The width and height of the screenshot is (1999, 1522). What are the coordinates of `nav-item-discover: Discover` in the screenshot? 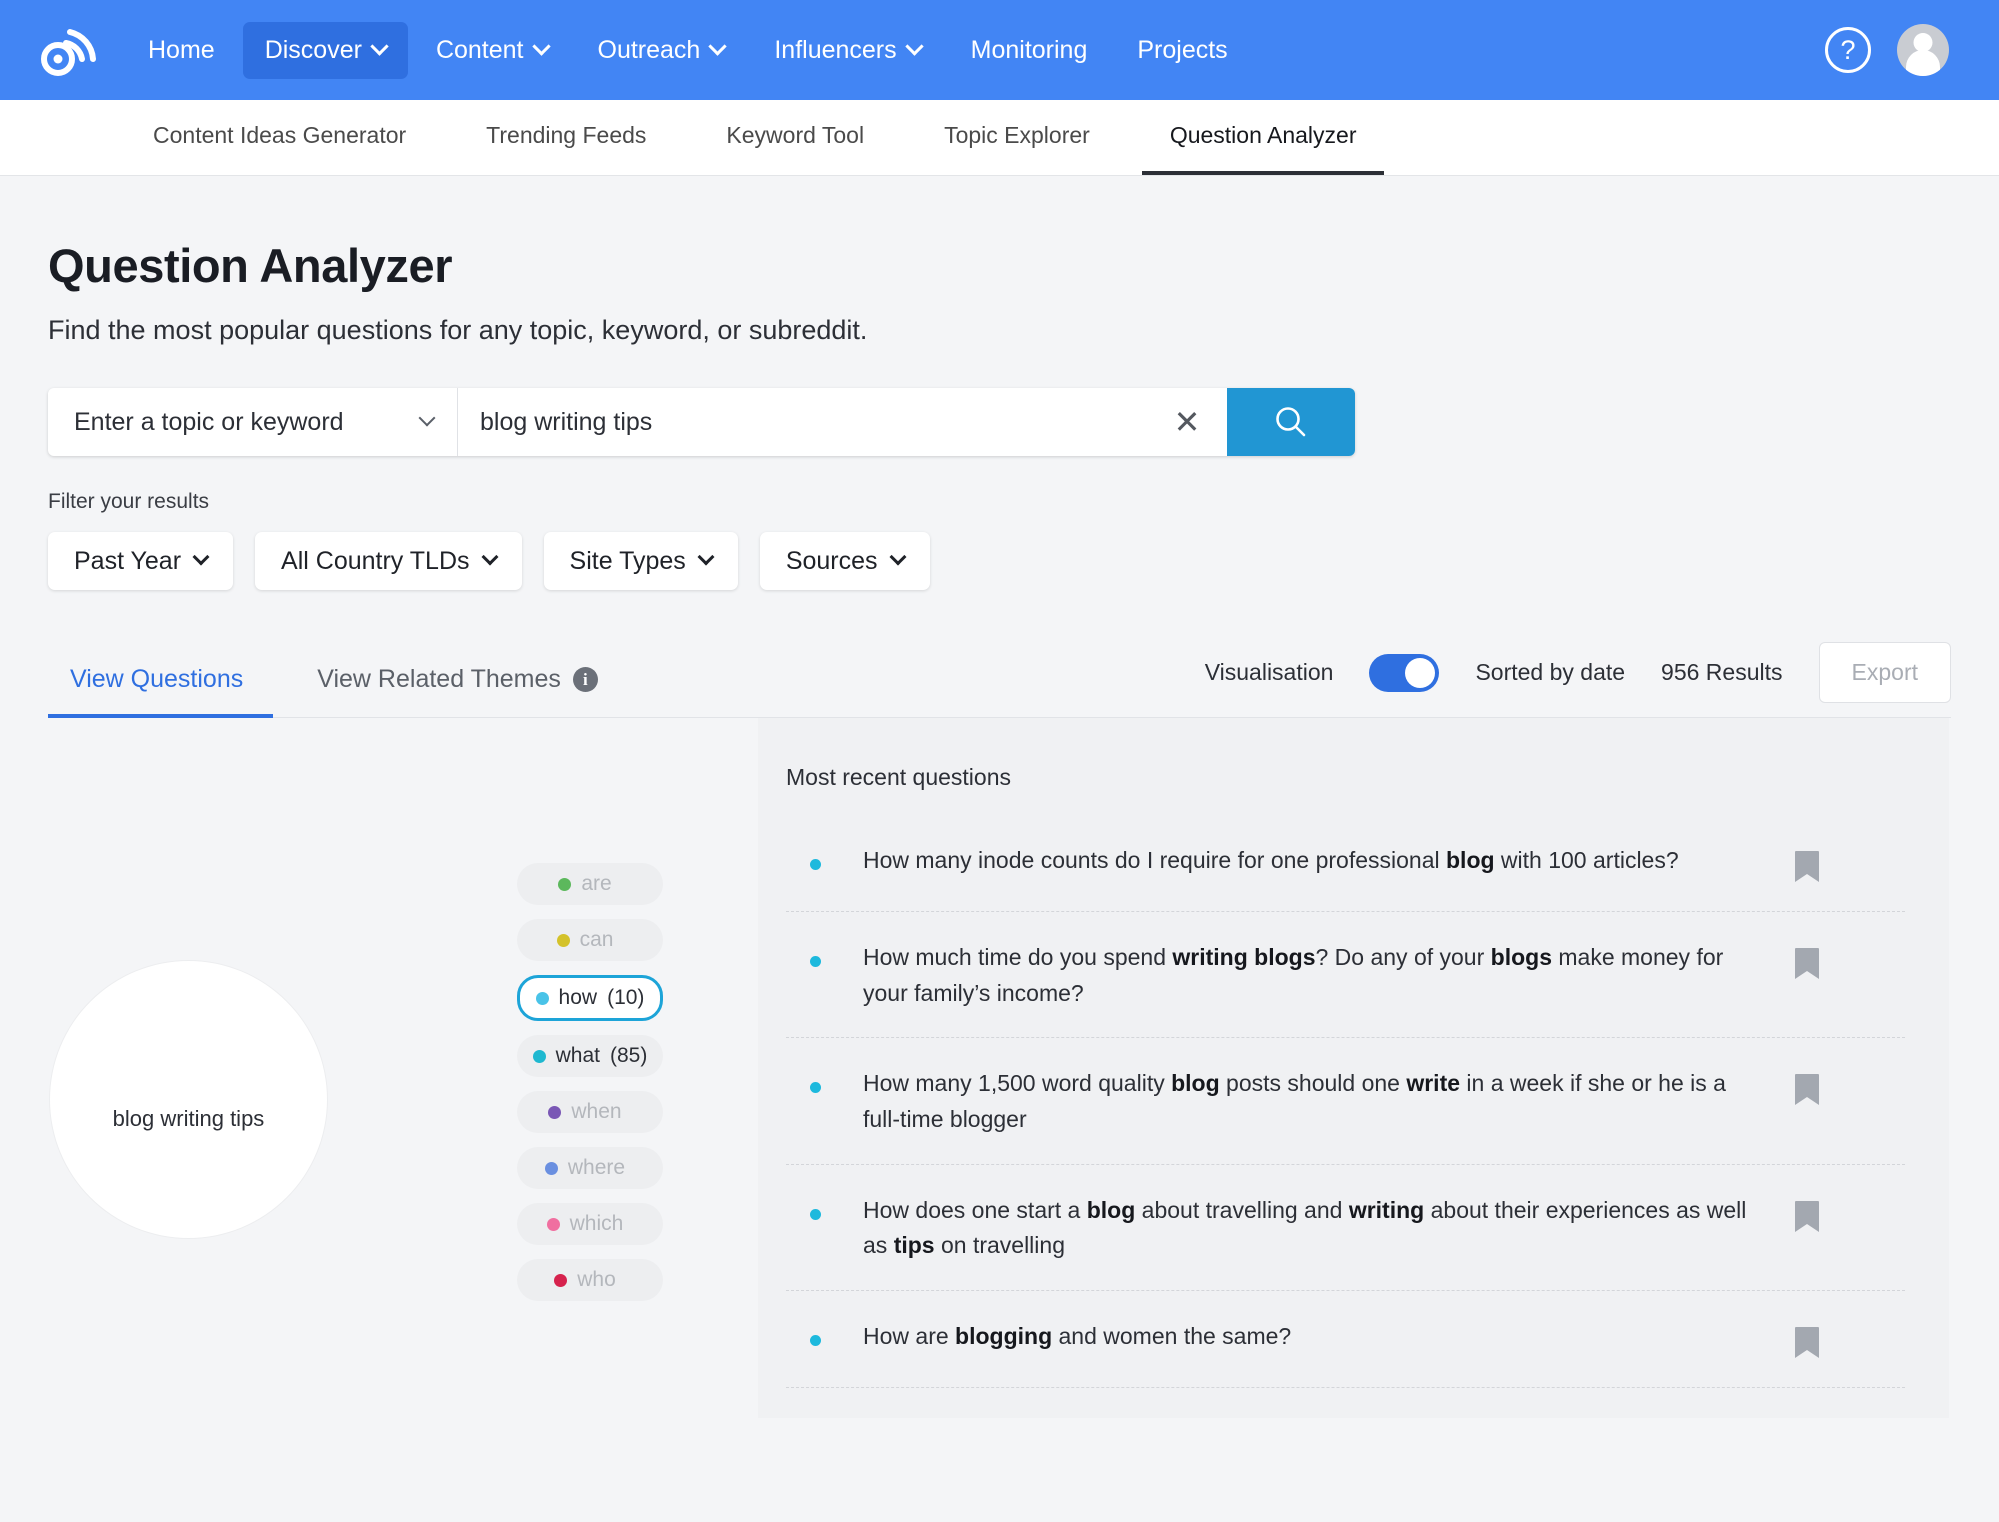 It's located at (325, 50).